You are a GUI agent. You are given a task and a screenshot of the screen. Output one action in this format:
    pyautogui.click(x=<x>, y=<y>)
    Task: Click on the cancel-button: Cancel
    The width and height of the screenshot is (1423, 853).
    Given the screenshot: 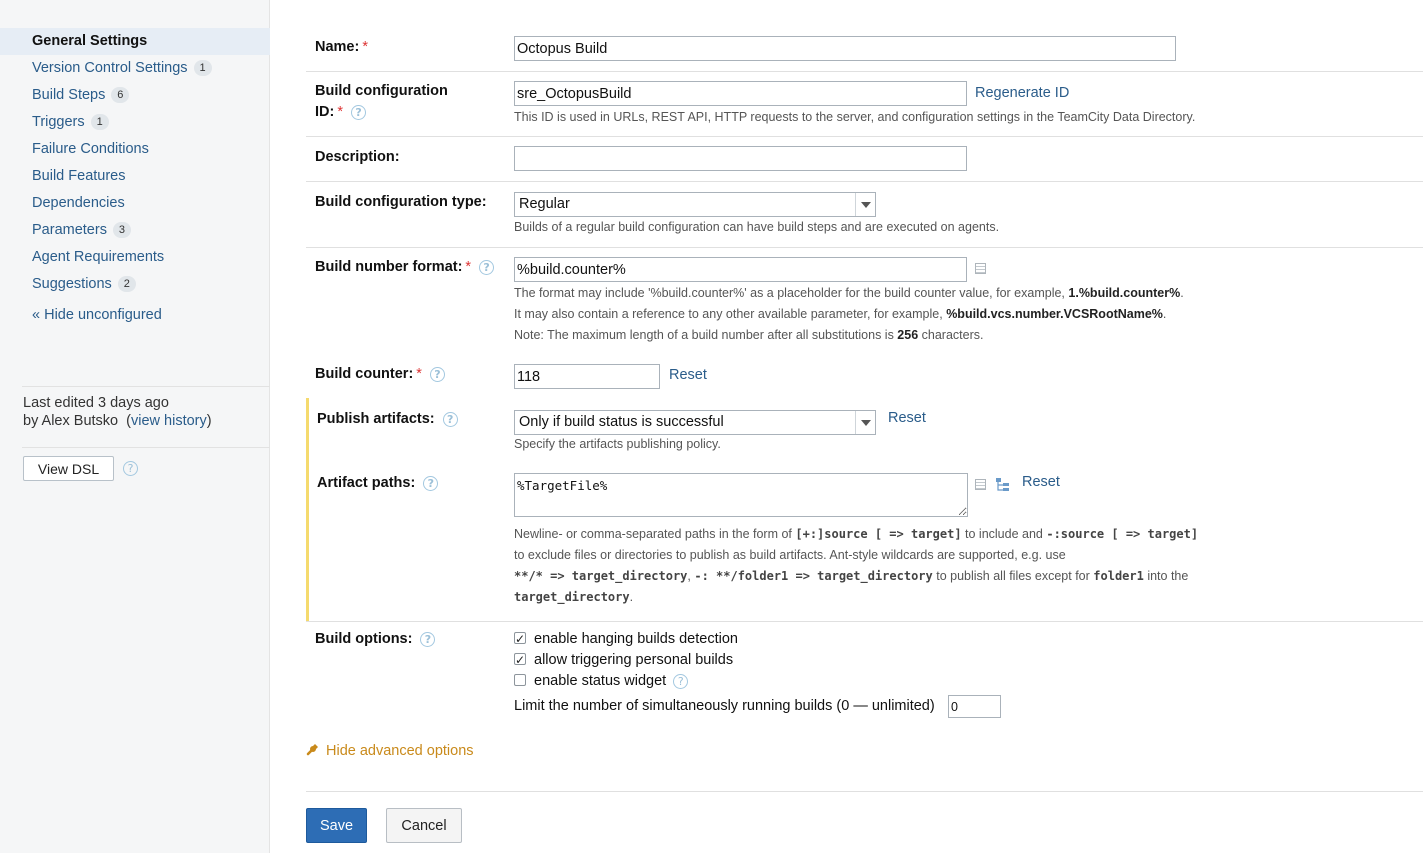 What is the action you would take?
    pyautogui.click(x=424, y=825)
    